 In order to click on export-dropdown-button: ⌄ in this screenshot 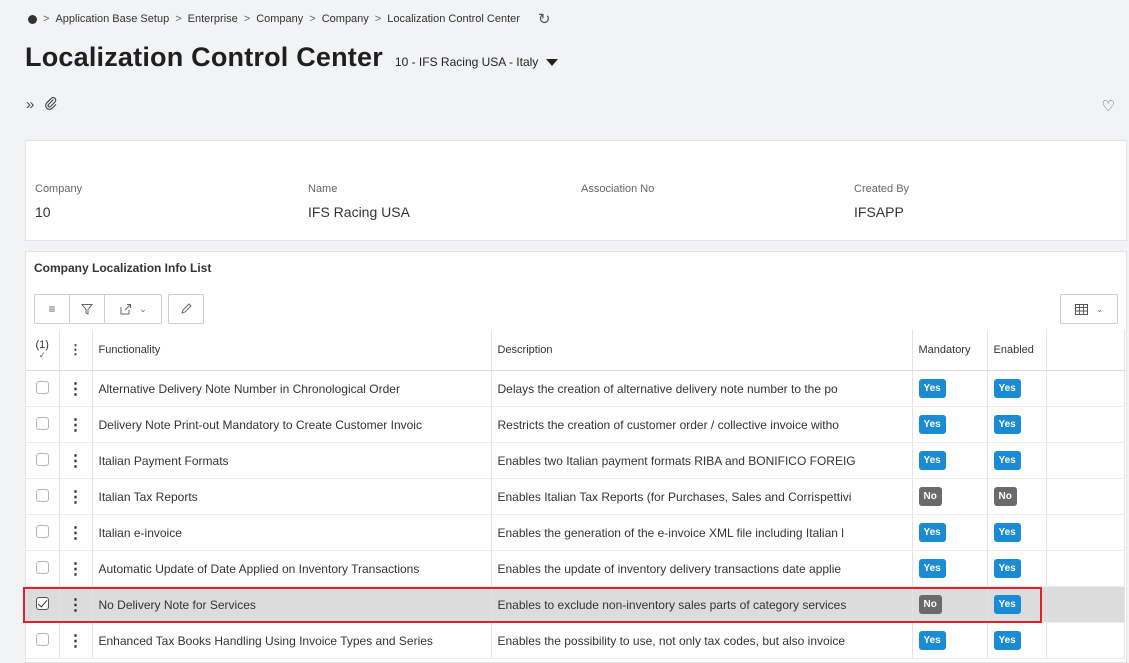, I will do `click(133, 309)`.